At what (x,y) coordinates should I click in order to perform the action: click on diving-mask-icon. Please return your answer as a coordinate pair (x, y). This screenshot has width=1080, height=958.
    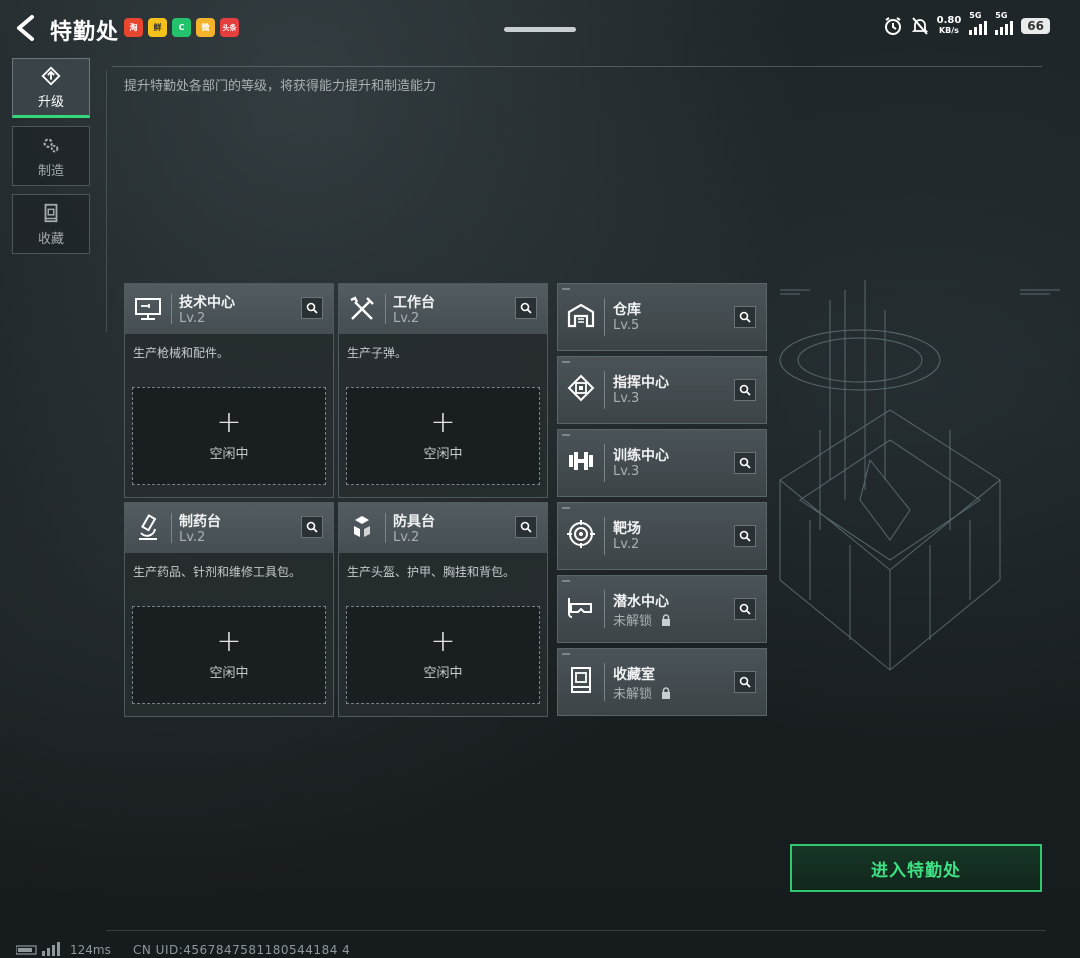
    Looking at the image, I should click on (580, 608).